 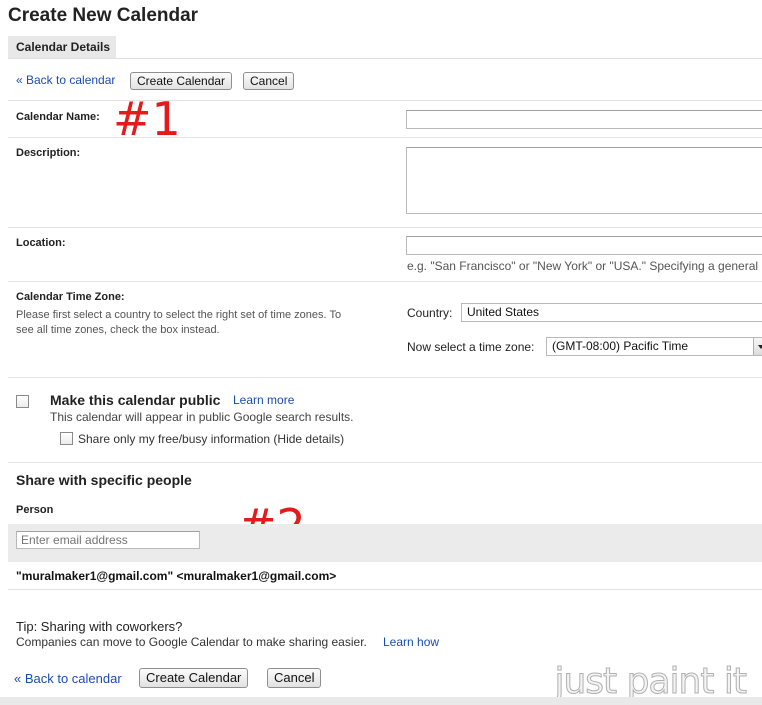 What do you see at coordinates (757, 346) in the screenshot?
I see `dropdown-arrow-icon` at bounding box center [757, 346].